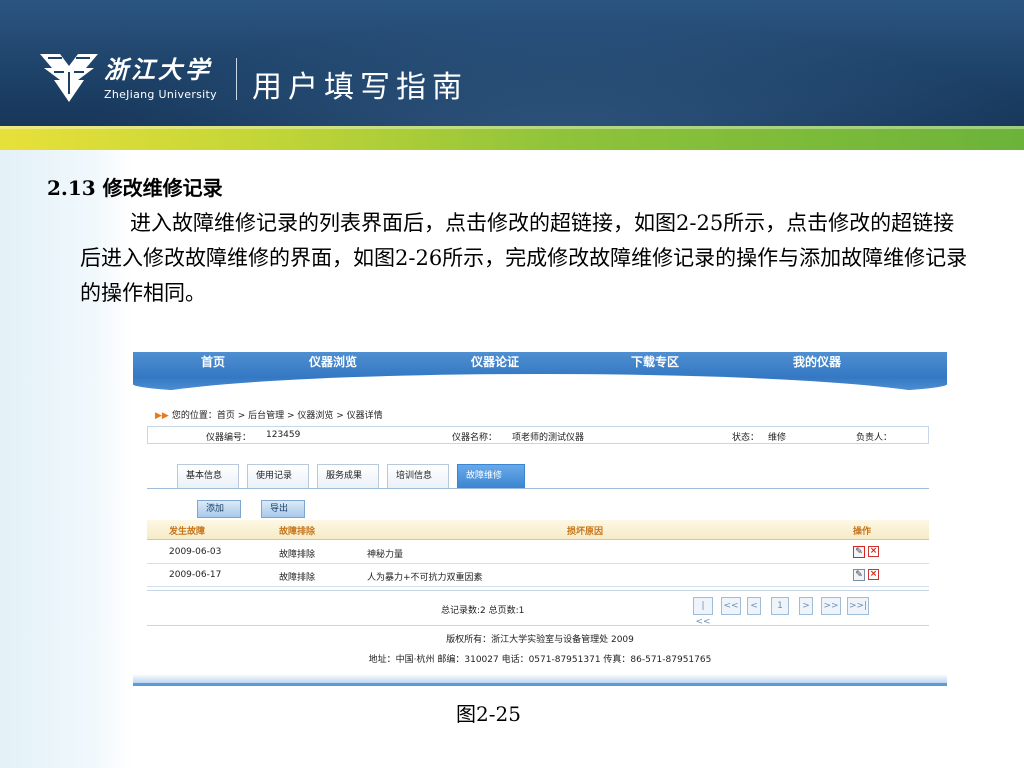 The height and width of the screenshot is (768, 1024). Describe the element at coordinates (495, 361) in the screenshot. I see `nav-verify: 仪器论证` at that location.